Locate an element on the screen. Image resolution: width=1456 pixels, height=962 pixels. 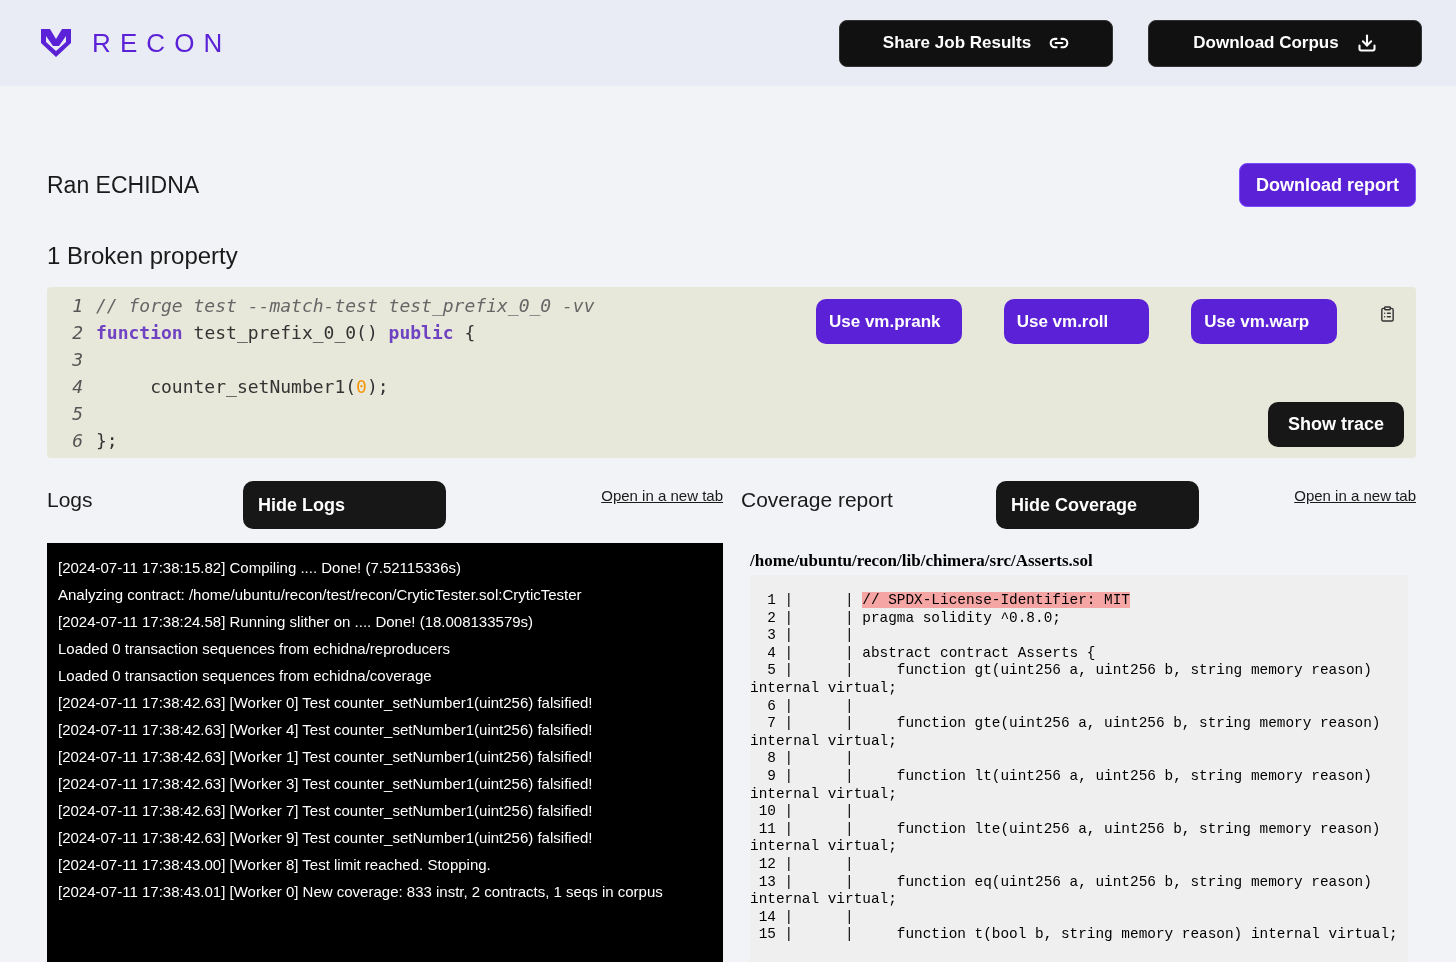
download-icon is located at coordinates (1366, 43).